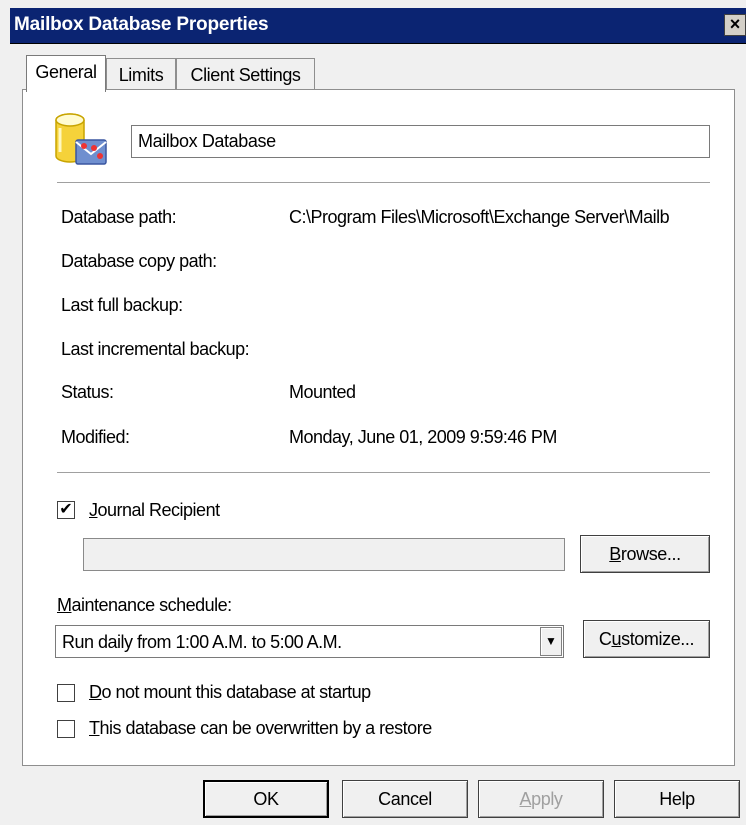 The image size is (746, 825). What do you see at coordinates (322, 392) in the screenshot?
I see `status-value: Mounted` at bounding box center [322, 392].